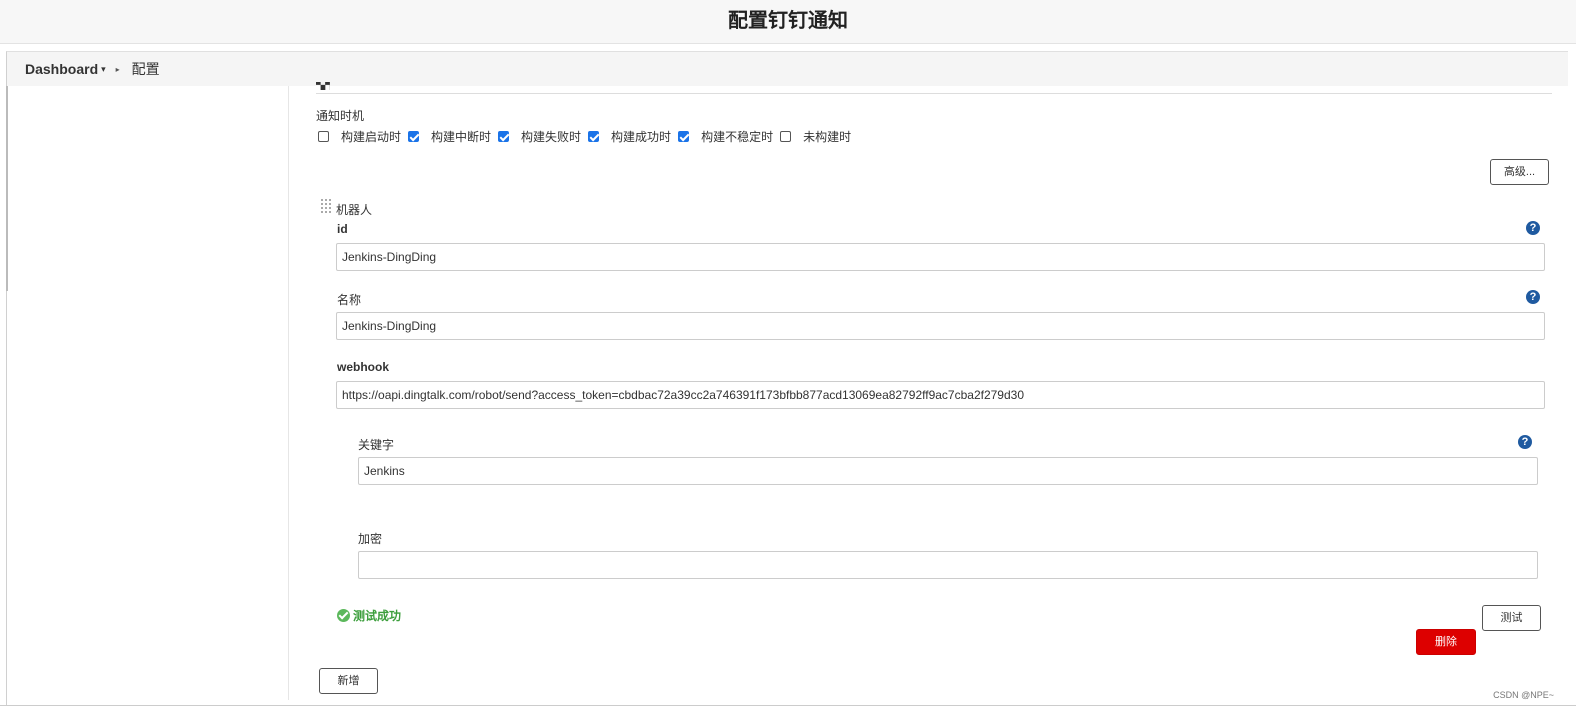  Describe the element at coordinates (117, 69) in the screenshot. I see `chevron-right-icon: ▸` at that location.